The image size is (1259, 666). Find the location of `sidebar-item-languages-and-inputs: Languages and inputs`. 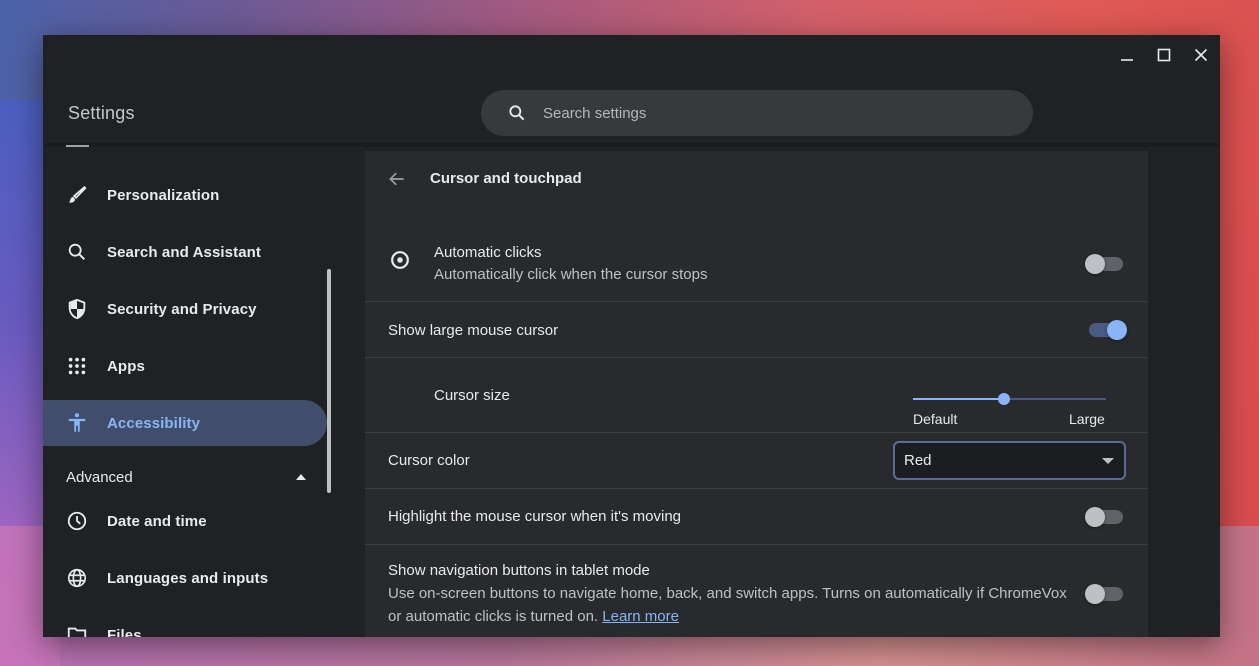

sidebar-item-languages-and-inputs: Languages and inputs is located at coordinates (185, 578).